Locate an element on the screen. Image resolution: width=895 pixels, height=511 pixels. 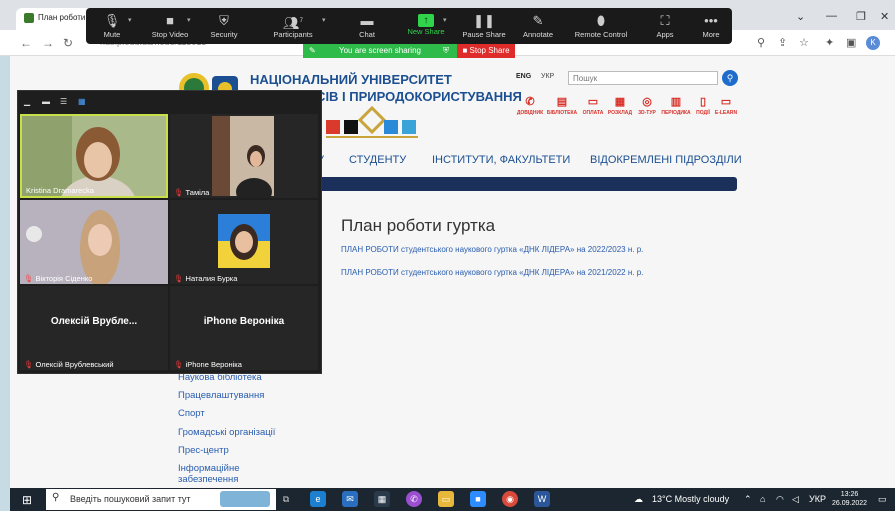
reload-icon: ↻ is located at coordinates (68, 43).